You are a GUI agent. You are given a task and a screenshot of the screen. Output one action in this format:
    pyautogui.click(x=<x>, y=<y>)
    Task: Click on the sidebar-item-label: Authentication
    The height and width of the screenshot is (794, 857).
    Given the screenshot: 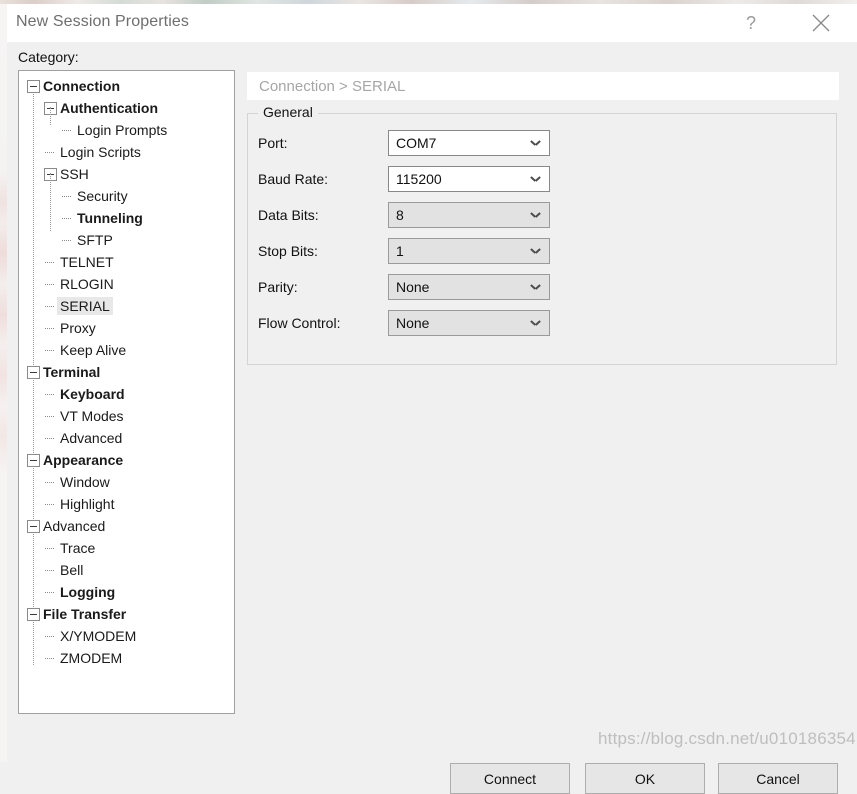 What is the action you would take?
    pyautogui.click(x=109, y=108)
    